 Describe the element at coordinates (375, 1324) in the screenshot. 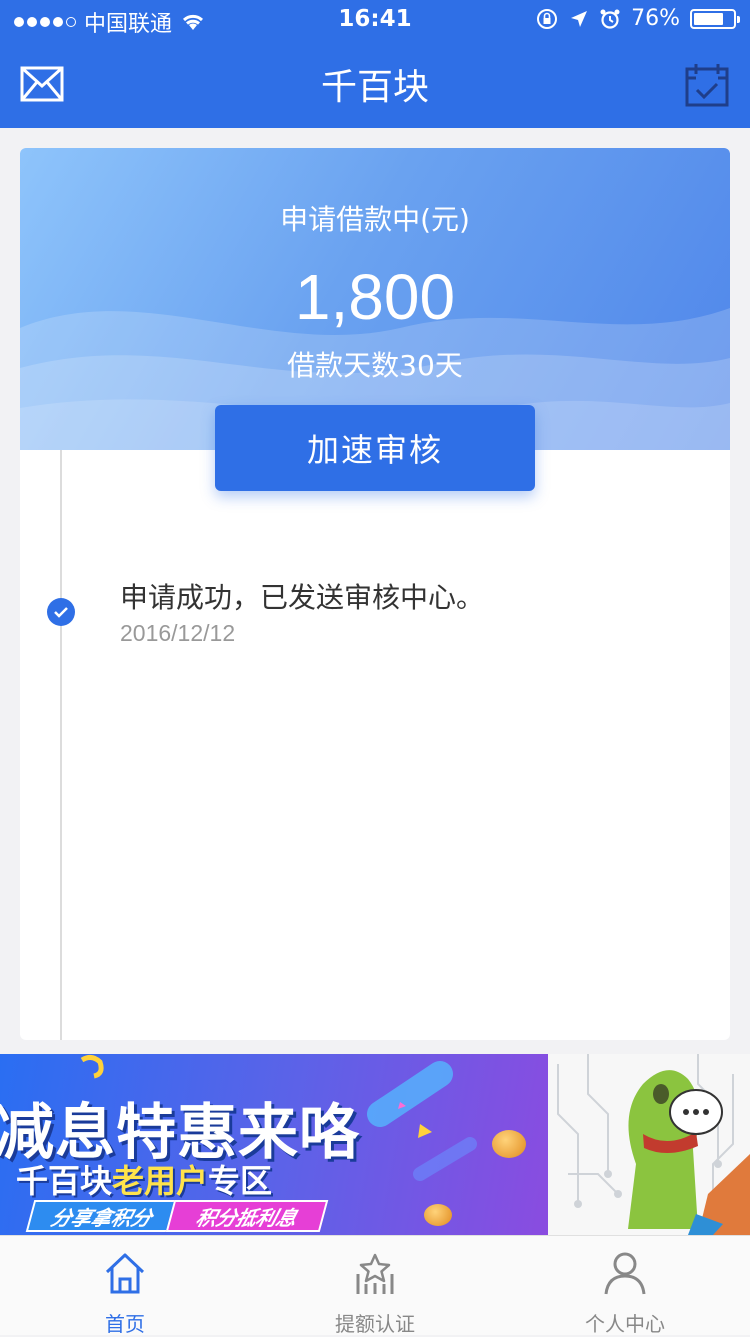

I see `tab-credit-label: 提额认证` at that location.